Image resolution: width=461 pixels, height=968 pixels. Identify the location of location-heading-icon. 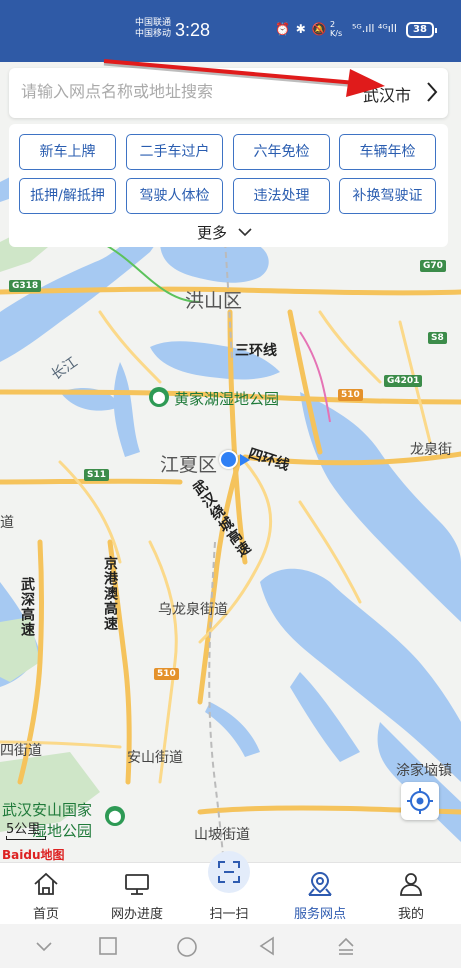
(245, 460).